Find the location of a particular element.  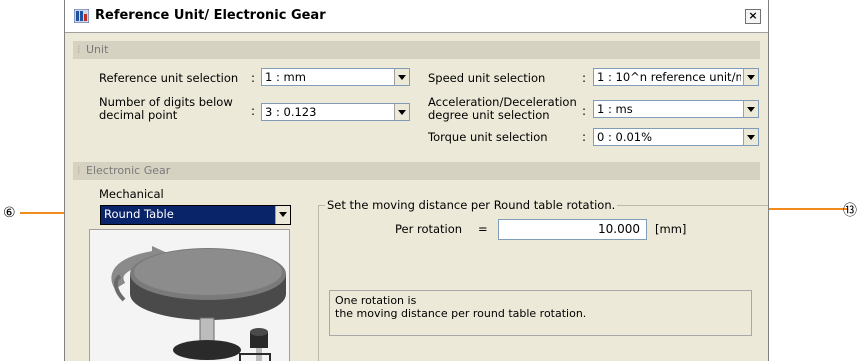

decimal-digits-value: 3 : 0.123 is located at coordinates (291, 112).